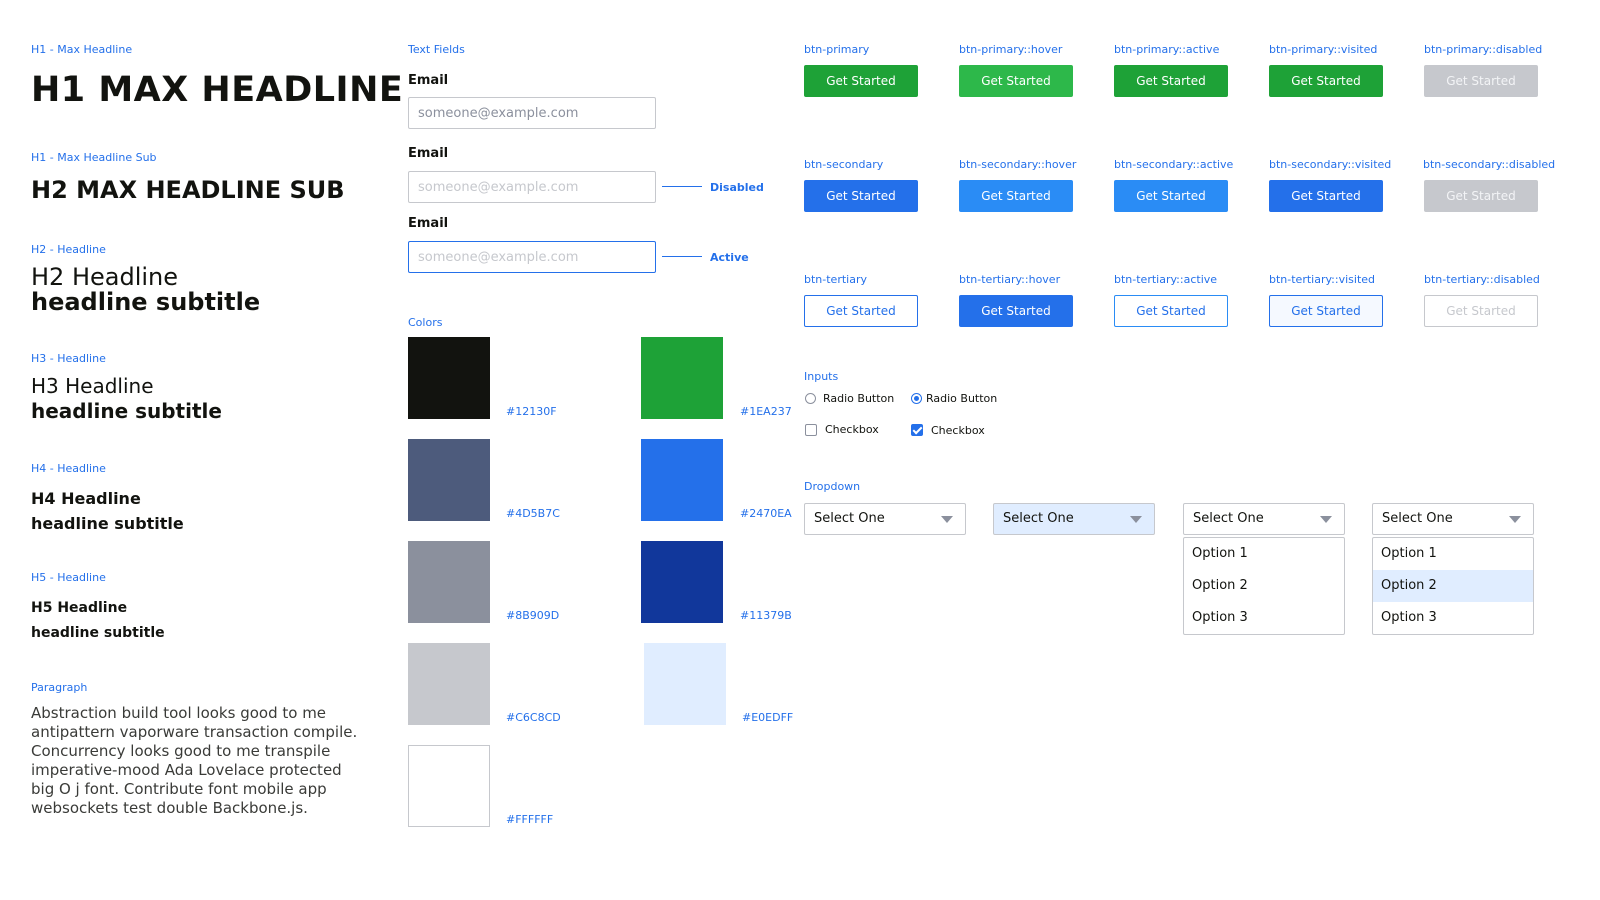 This screenshot has width=1600, height=900. Describe the element at coordinates (1018, 164) in the screenshot. I see `btn-secondary-hover-label: btn-secondary::hover` at that location.